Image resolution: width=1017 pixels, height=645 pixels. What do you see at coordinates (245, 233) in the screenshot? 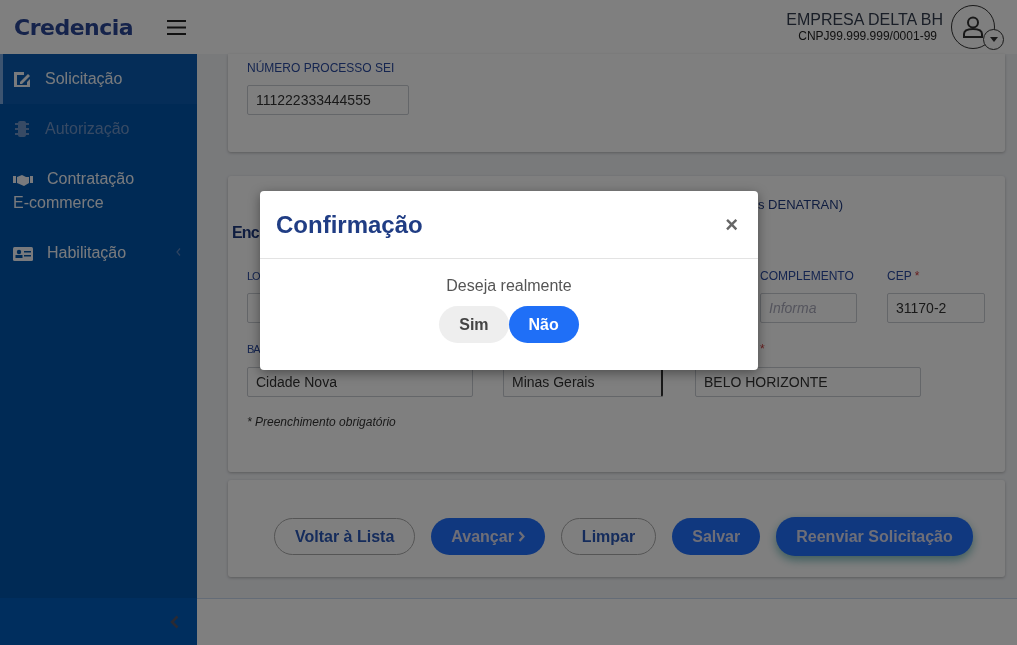
I see `section-heading: Enc` at bounding box center [245, 233].